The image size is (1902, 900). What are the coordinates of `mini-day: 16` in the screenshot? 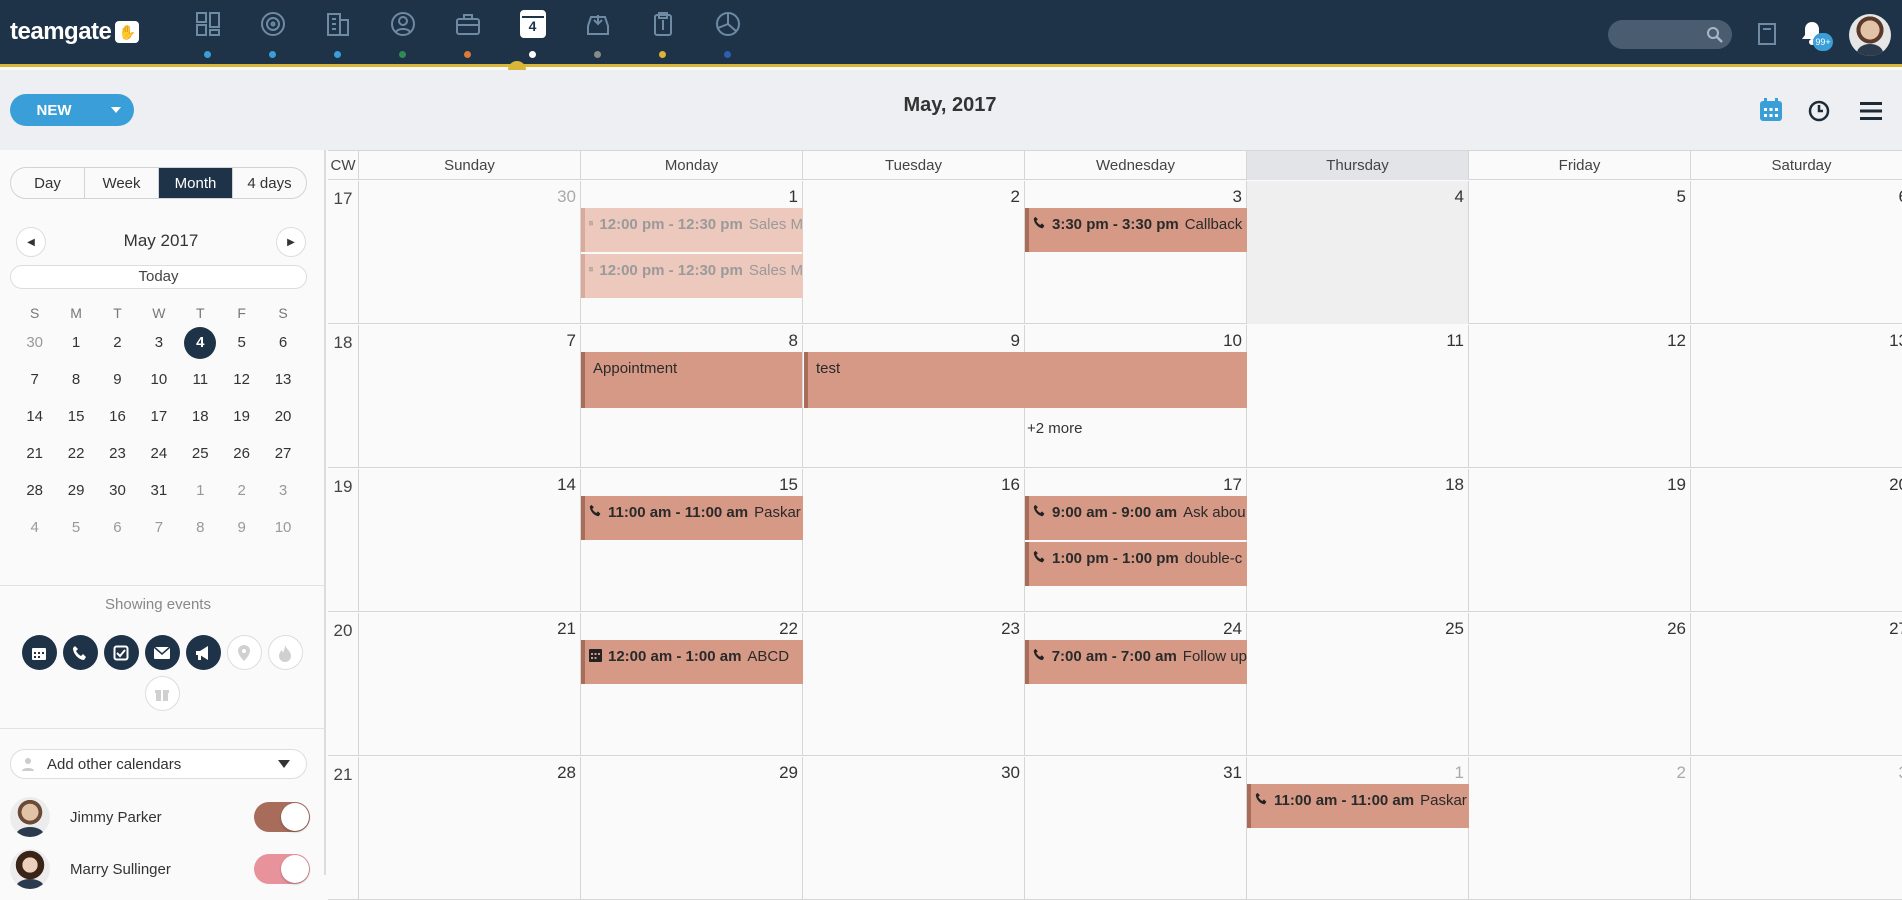 It's located at (117, 416).